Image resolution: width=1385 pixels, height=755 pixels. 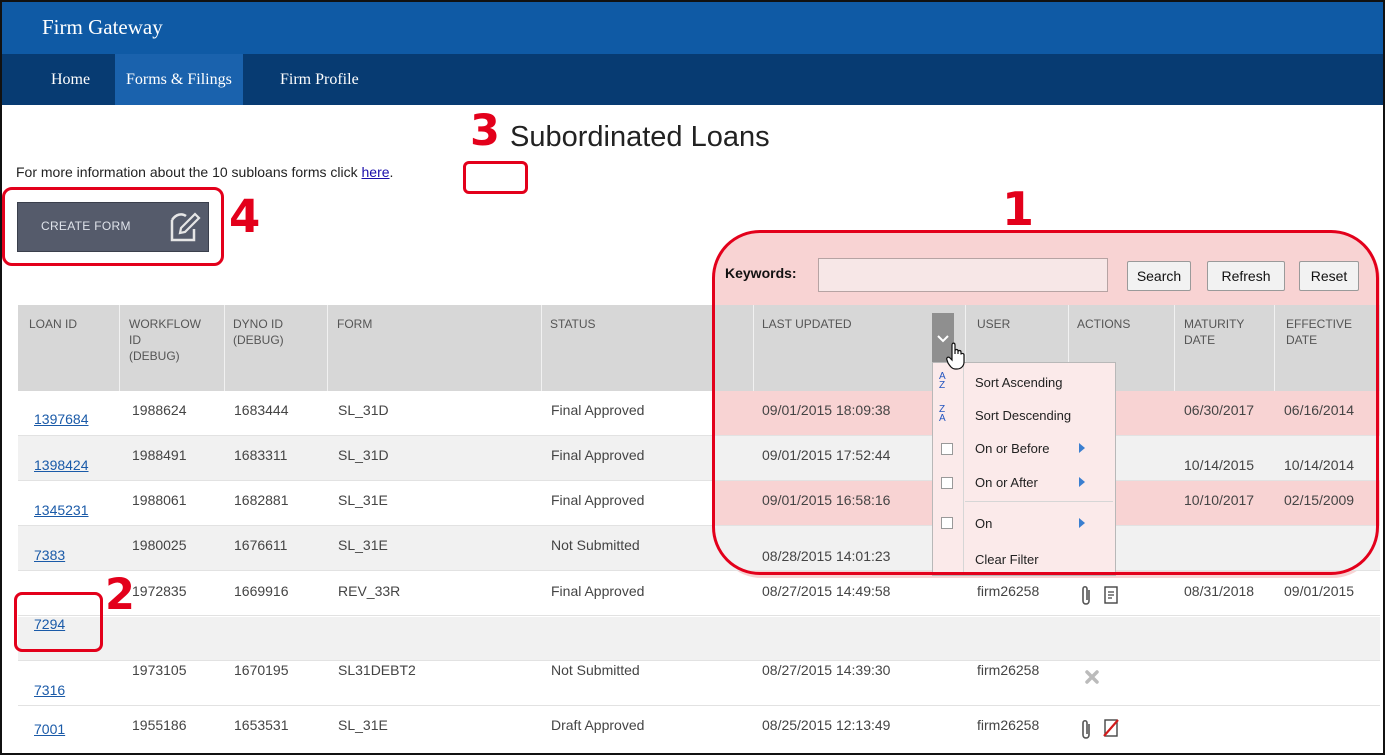 I want to click on header-form: FORM, so click(x=354, y=324).